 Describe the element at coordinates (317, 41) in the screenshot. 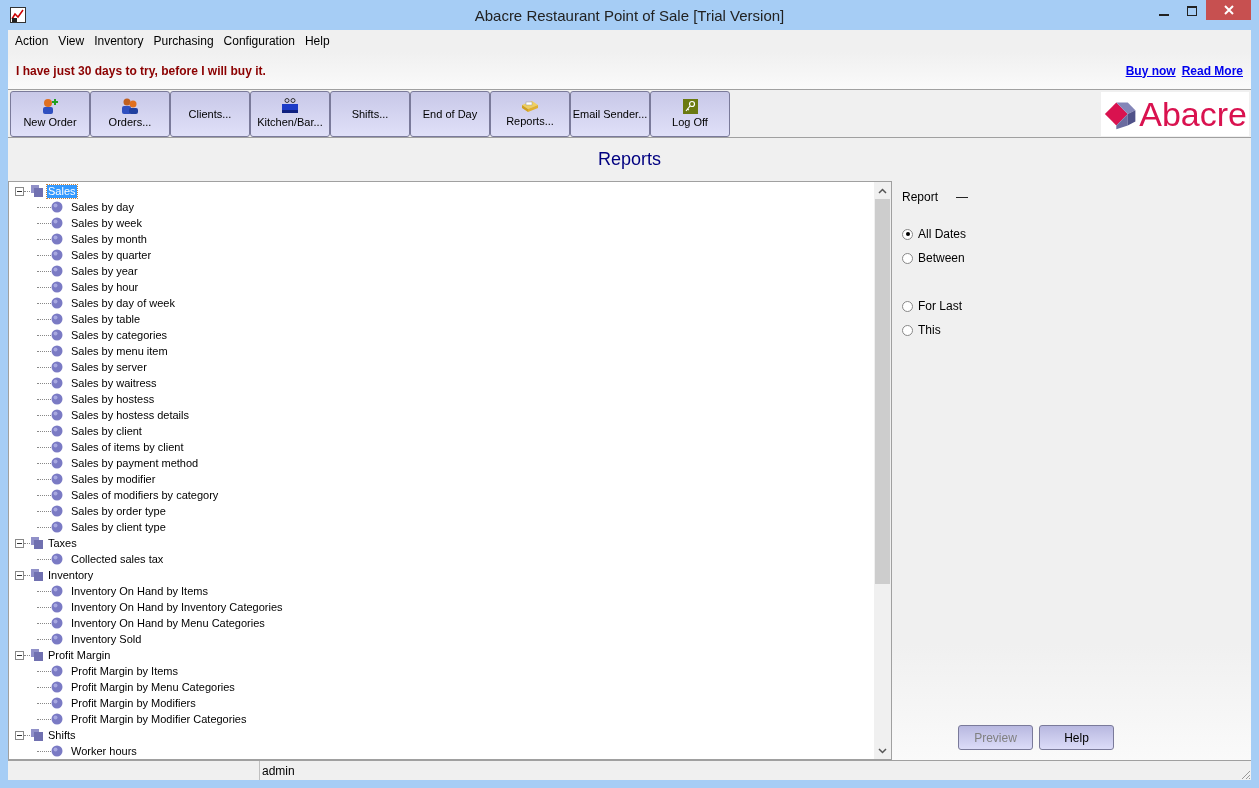

I see `menu-item: Help` at that location.